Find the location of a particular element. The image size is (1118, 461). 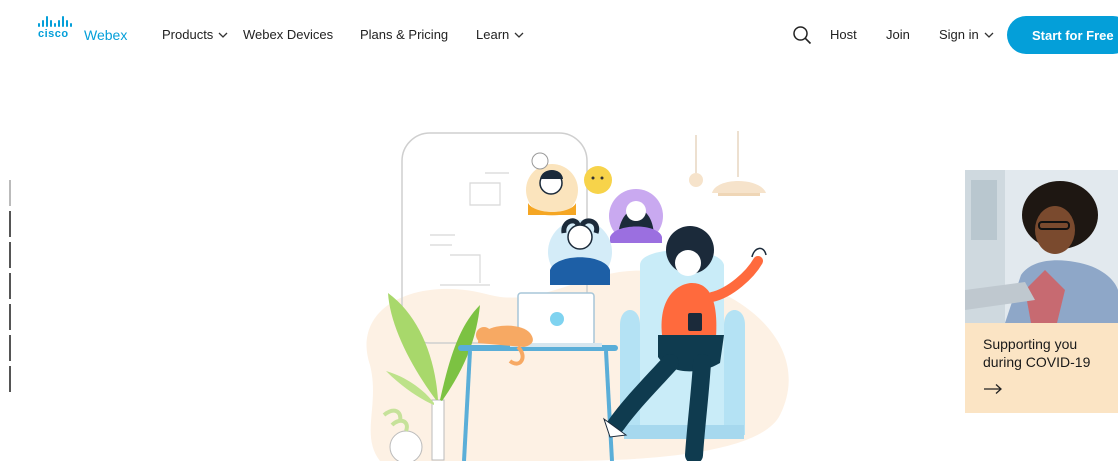

cta-label: Start for Free is located at coordinates (1073, 35).